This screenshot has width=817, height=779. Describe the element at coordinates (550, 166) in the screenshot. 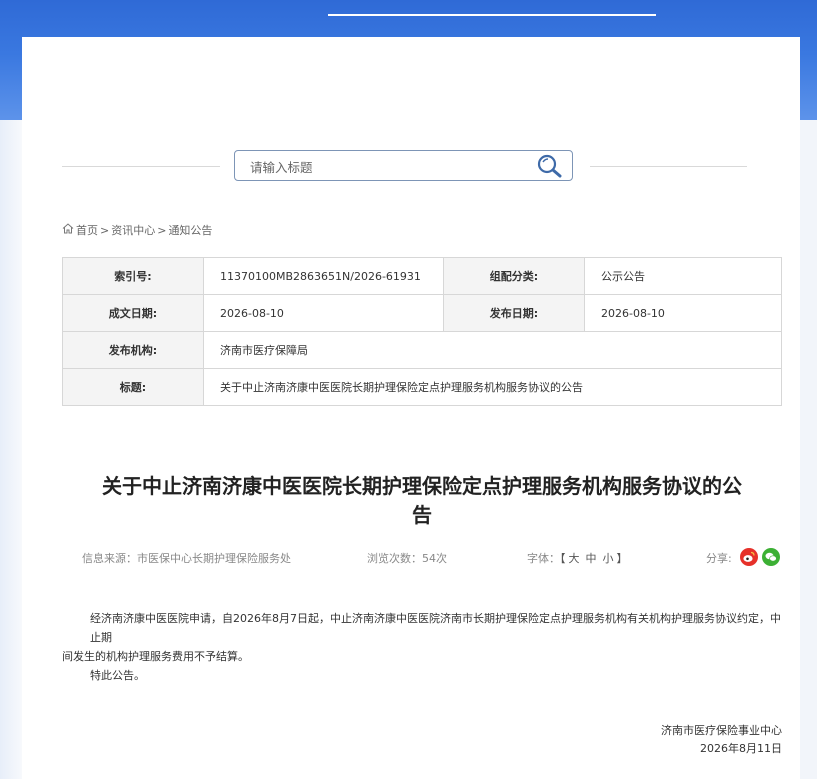

I see `search-icon` at that location.